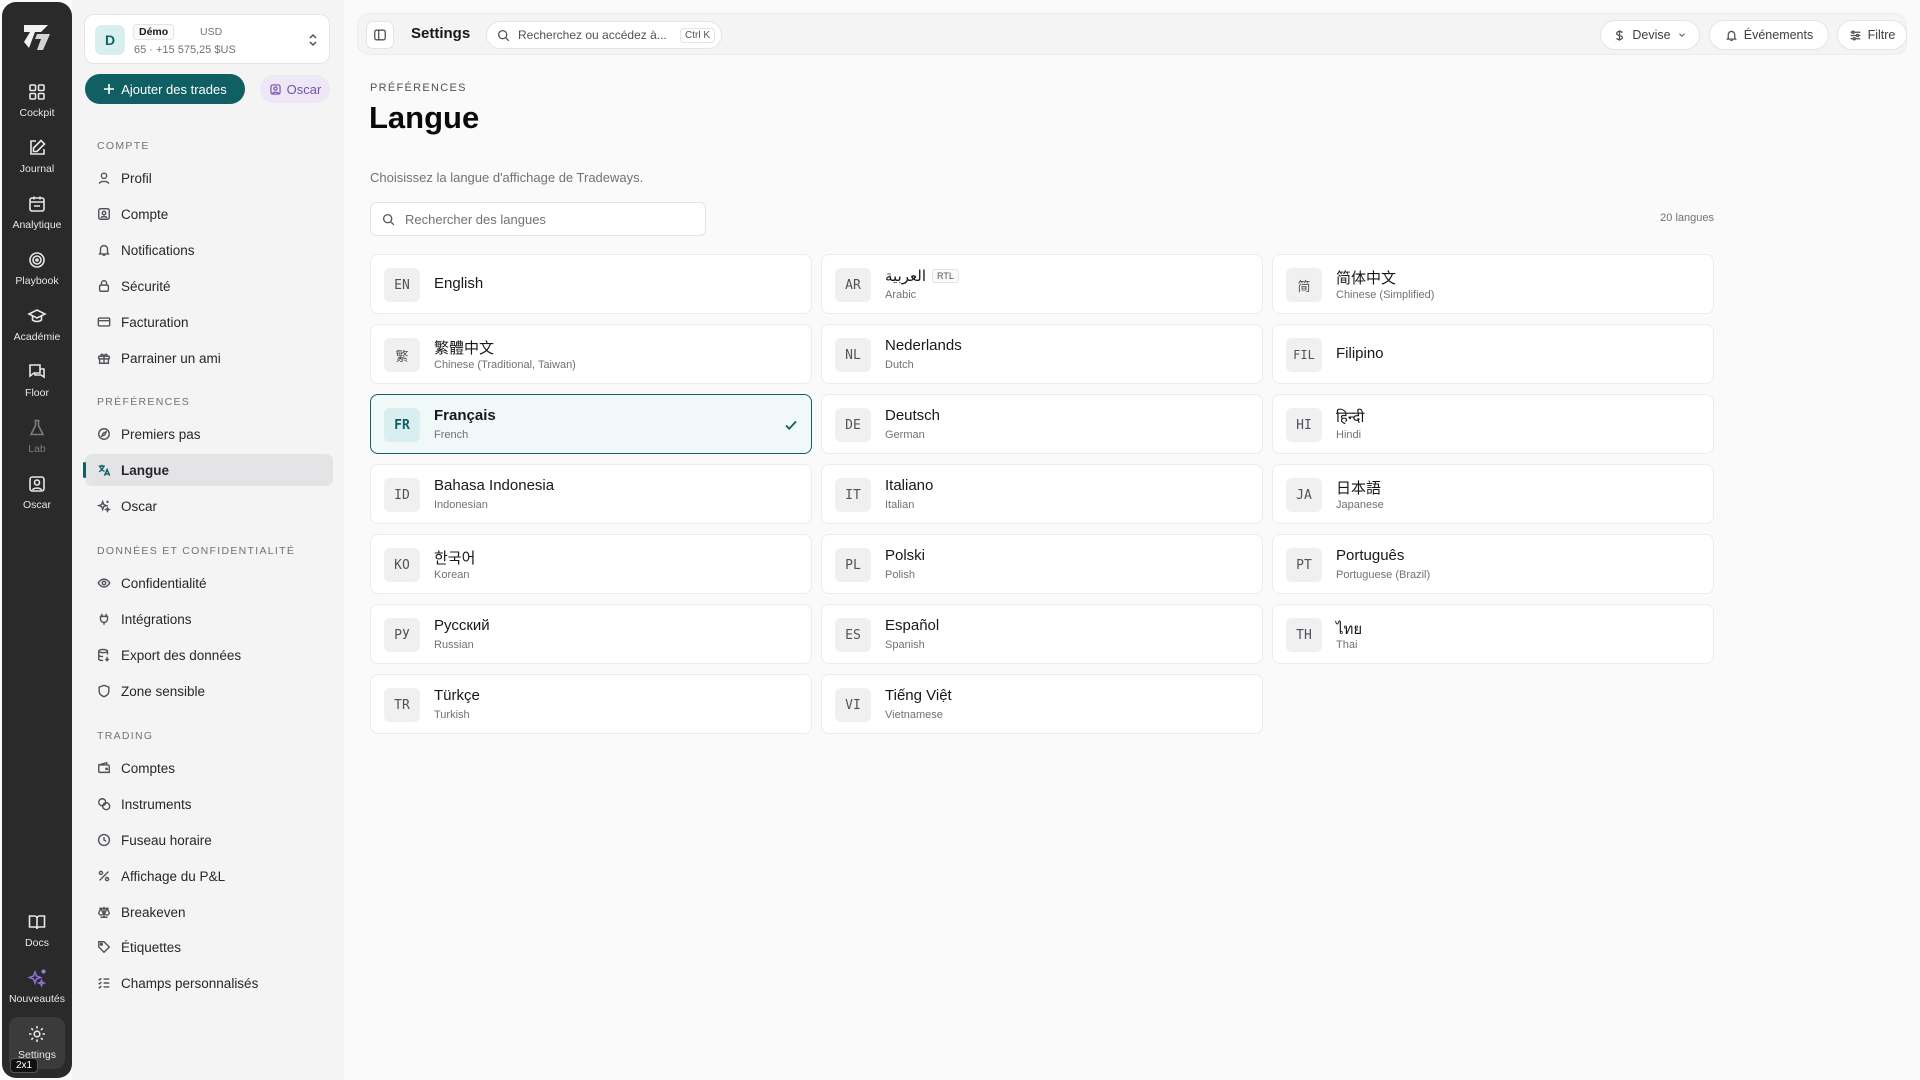 The height and width of the screenshot is (1080, 1920). What do you see at coordinates (209, 947) in the screenshot?
I see `sidebar-item-etiquettes: Étiquettes` at bounding box center [209, 947].